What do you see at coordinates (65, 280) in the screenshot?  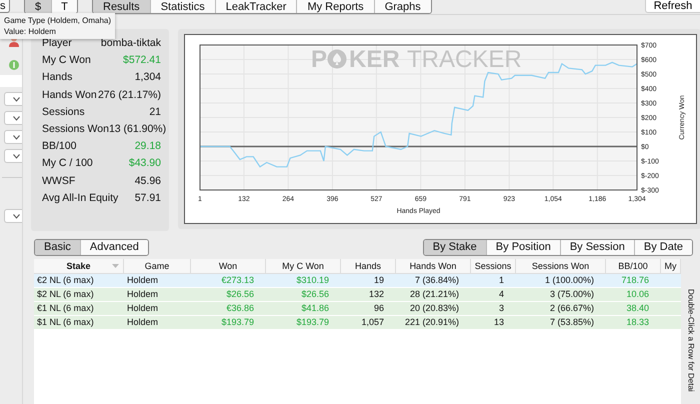 I see `table-cell-text: €2 NL (6 max)` at bounding box center [65, 280].